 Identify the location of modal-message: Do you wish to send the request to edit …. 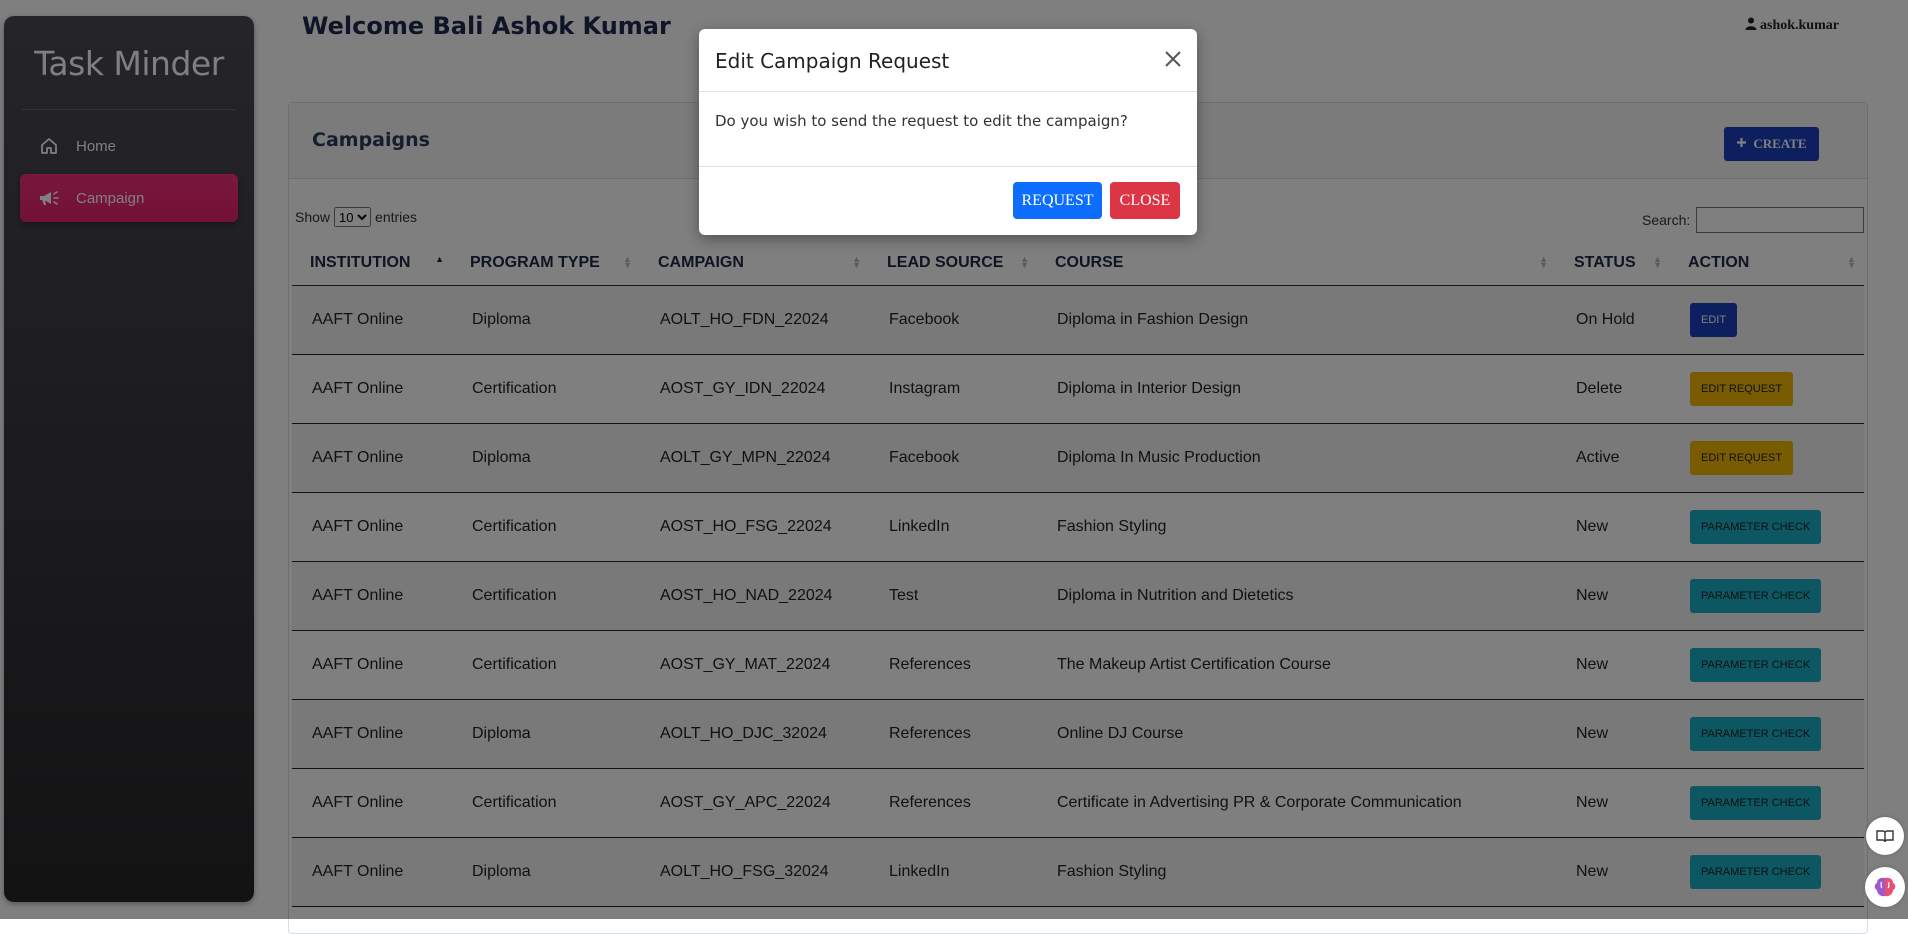
(921, 121).